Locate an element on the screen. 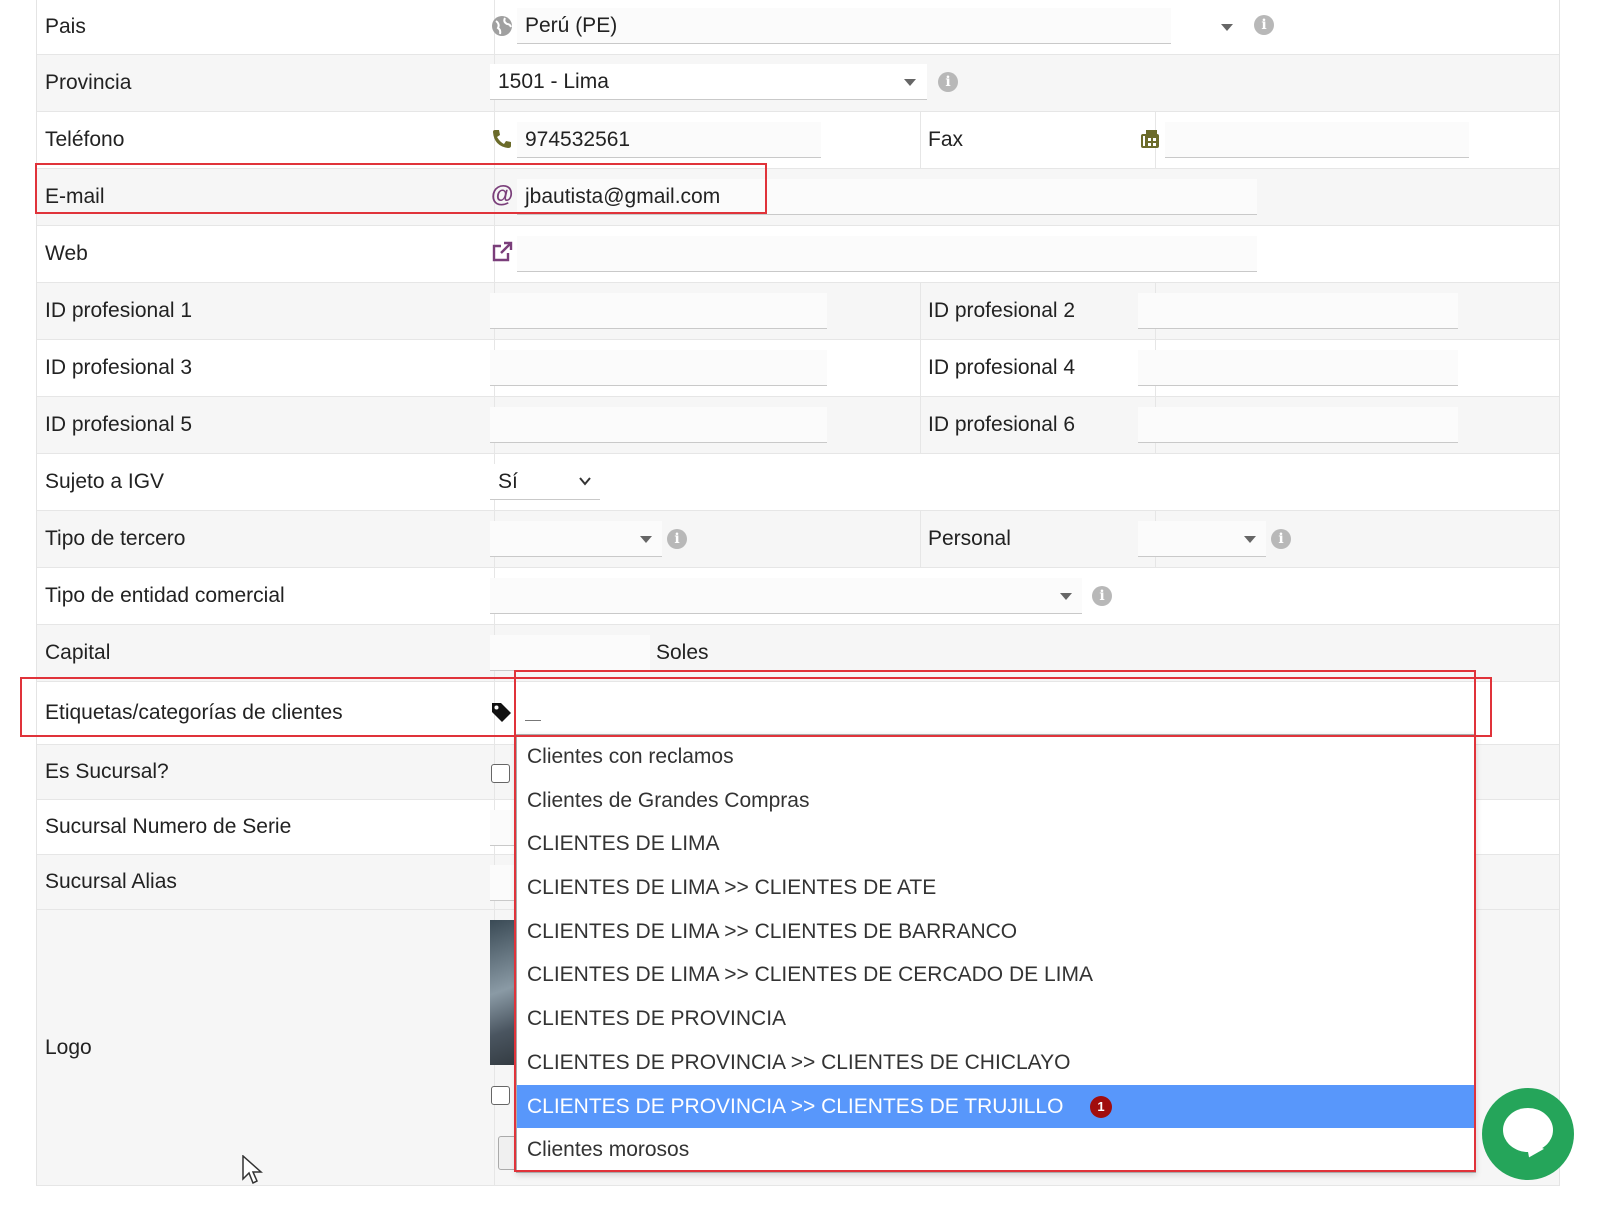 Image resolution: width=1600 pixels, height=1207 pixels. personal-info-icon: i is located at coordinates (1281, 539).